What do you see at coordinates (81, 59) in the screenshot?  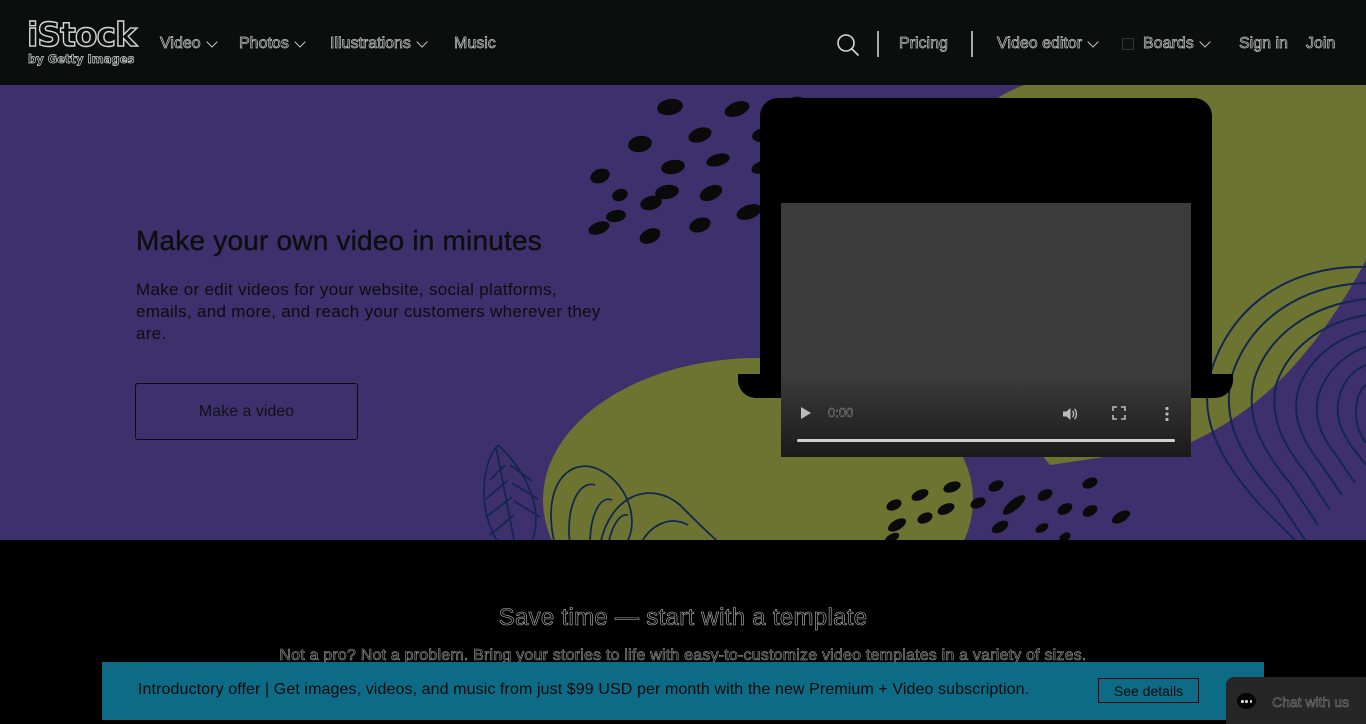 I see `logo-tagline: by Getty Images` at bounding box center [81, 59].